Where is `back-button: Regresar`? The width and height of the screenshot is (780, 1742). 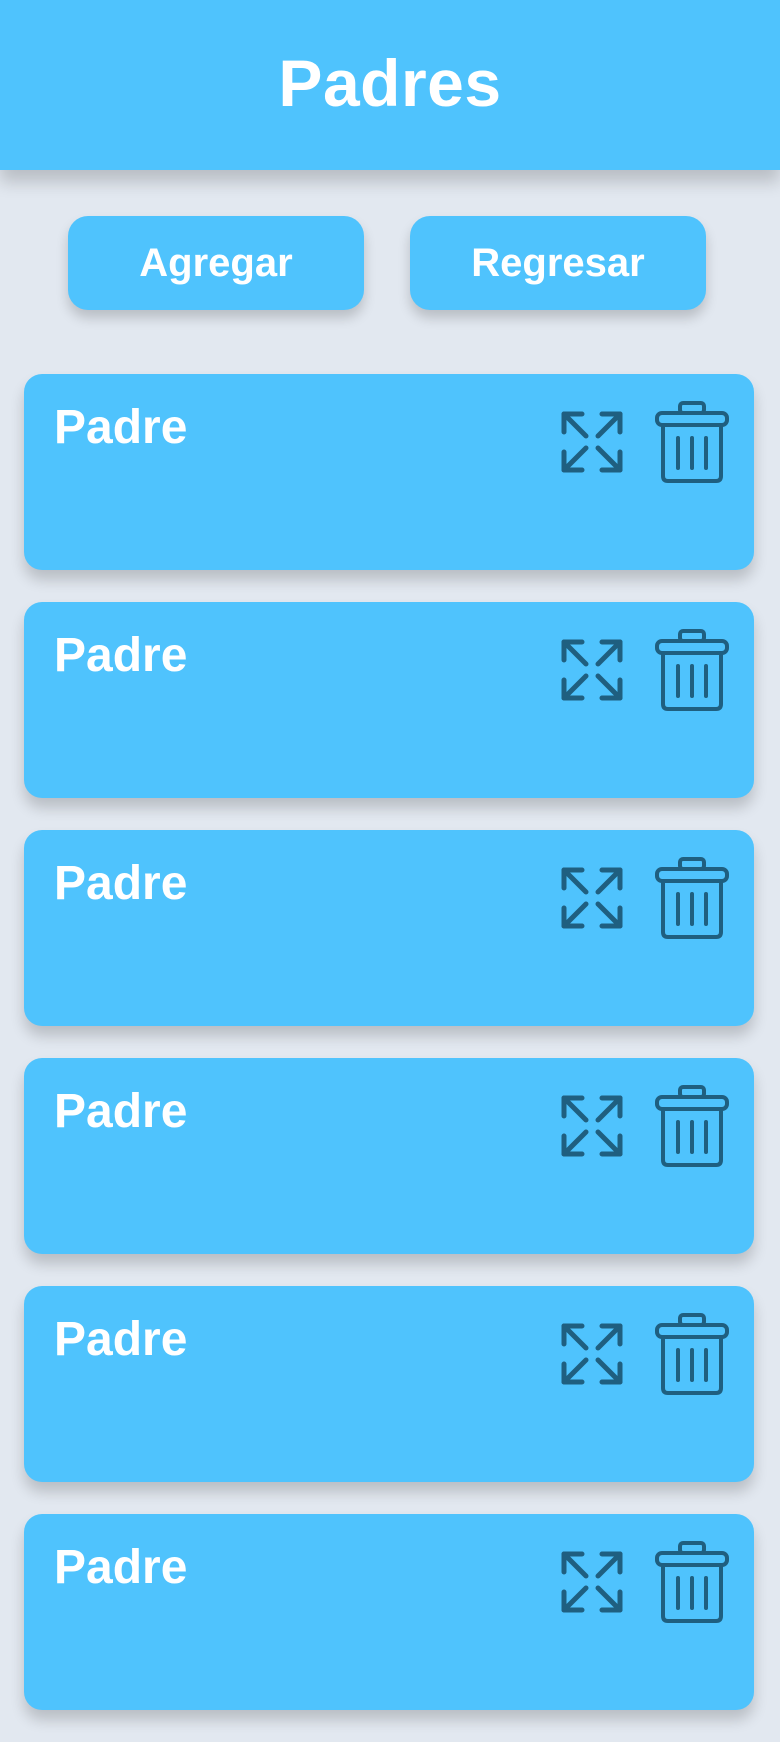 back-button: Regresar is located at coordinates (558, 263).